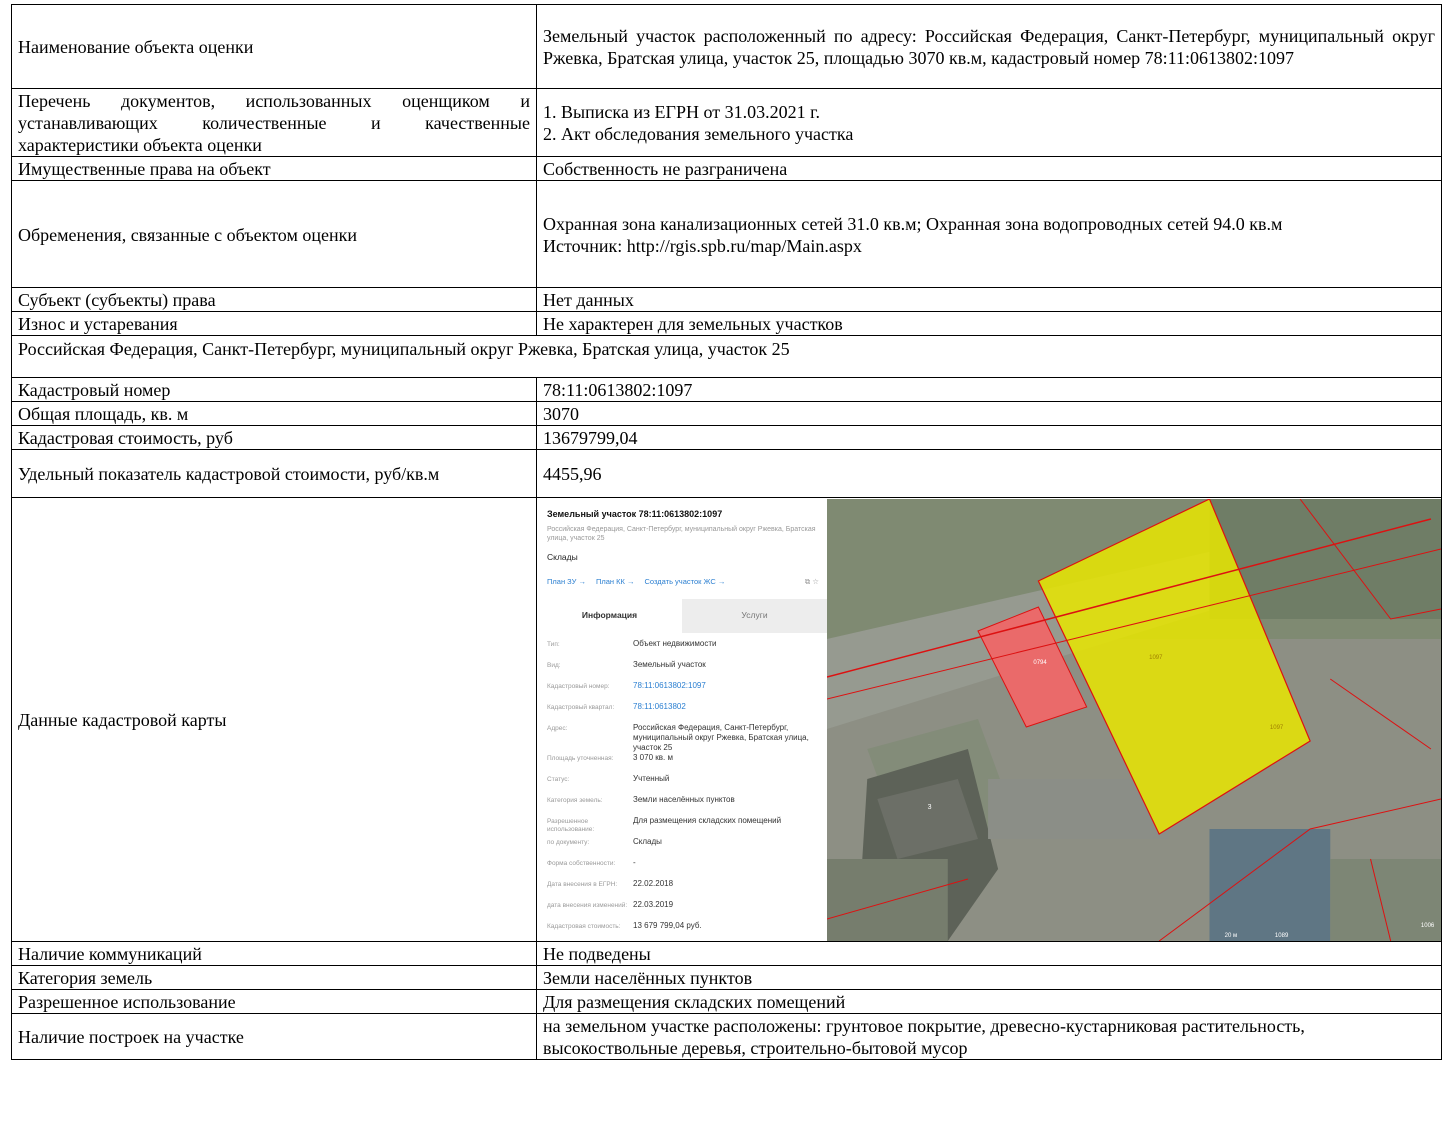 This screenshot has width=1442, height=1142. What do you see at coordinates (274, 1001) in the screenshot?
I see `cell-permitted-use-label: Разрешенное использование` at bounding box center [274, 1001].